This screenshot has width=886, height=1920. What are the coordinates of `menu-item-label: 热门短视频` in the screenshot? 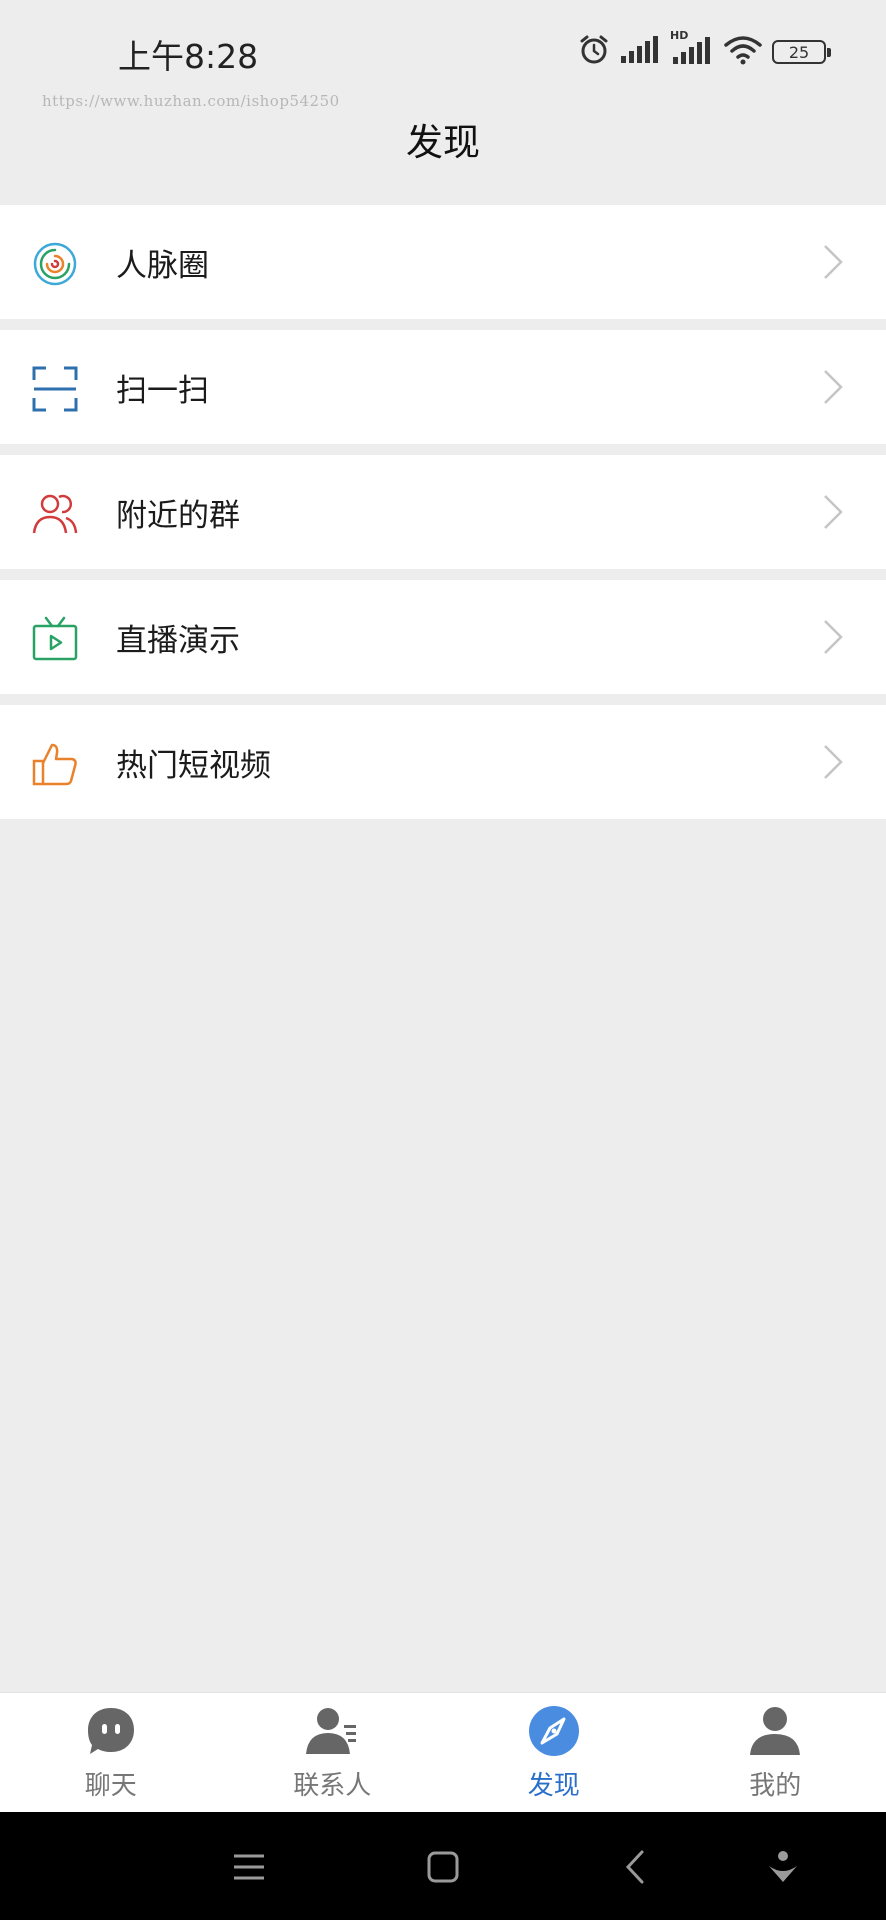 It's located at (193, 765).